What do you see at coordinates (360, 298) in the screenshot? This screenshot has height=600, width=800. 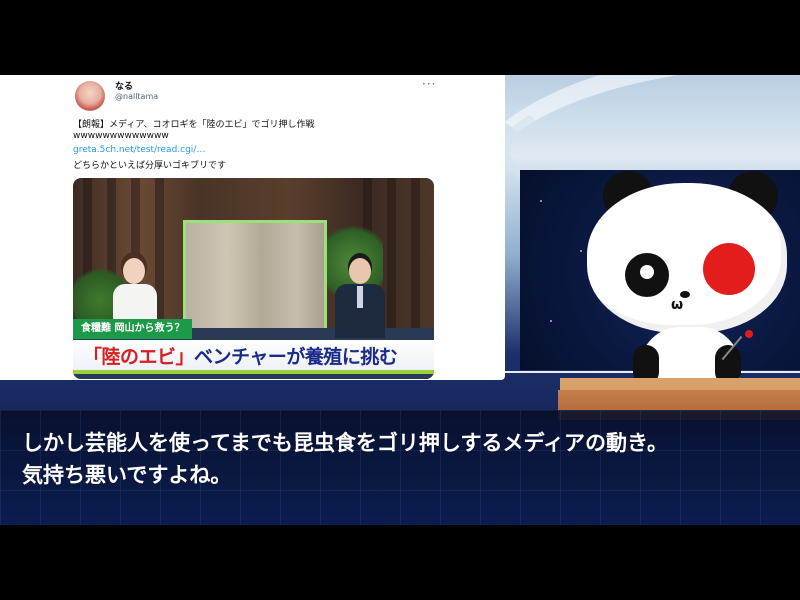 I see `male-presenter` at bounding box center [360, 298].